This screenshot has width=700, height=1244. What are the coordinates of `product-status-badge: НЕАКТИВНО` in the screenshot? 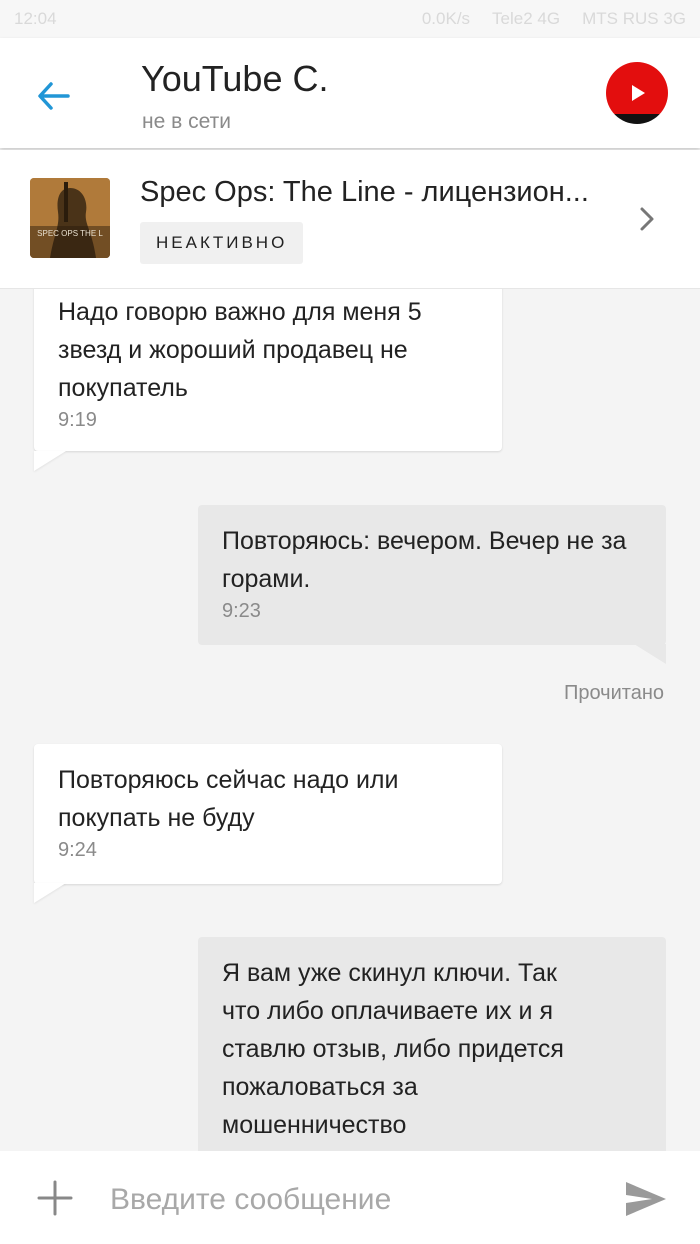 It's located at (222, 243).